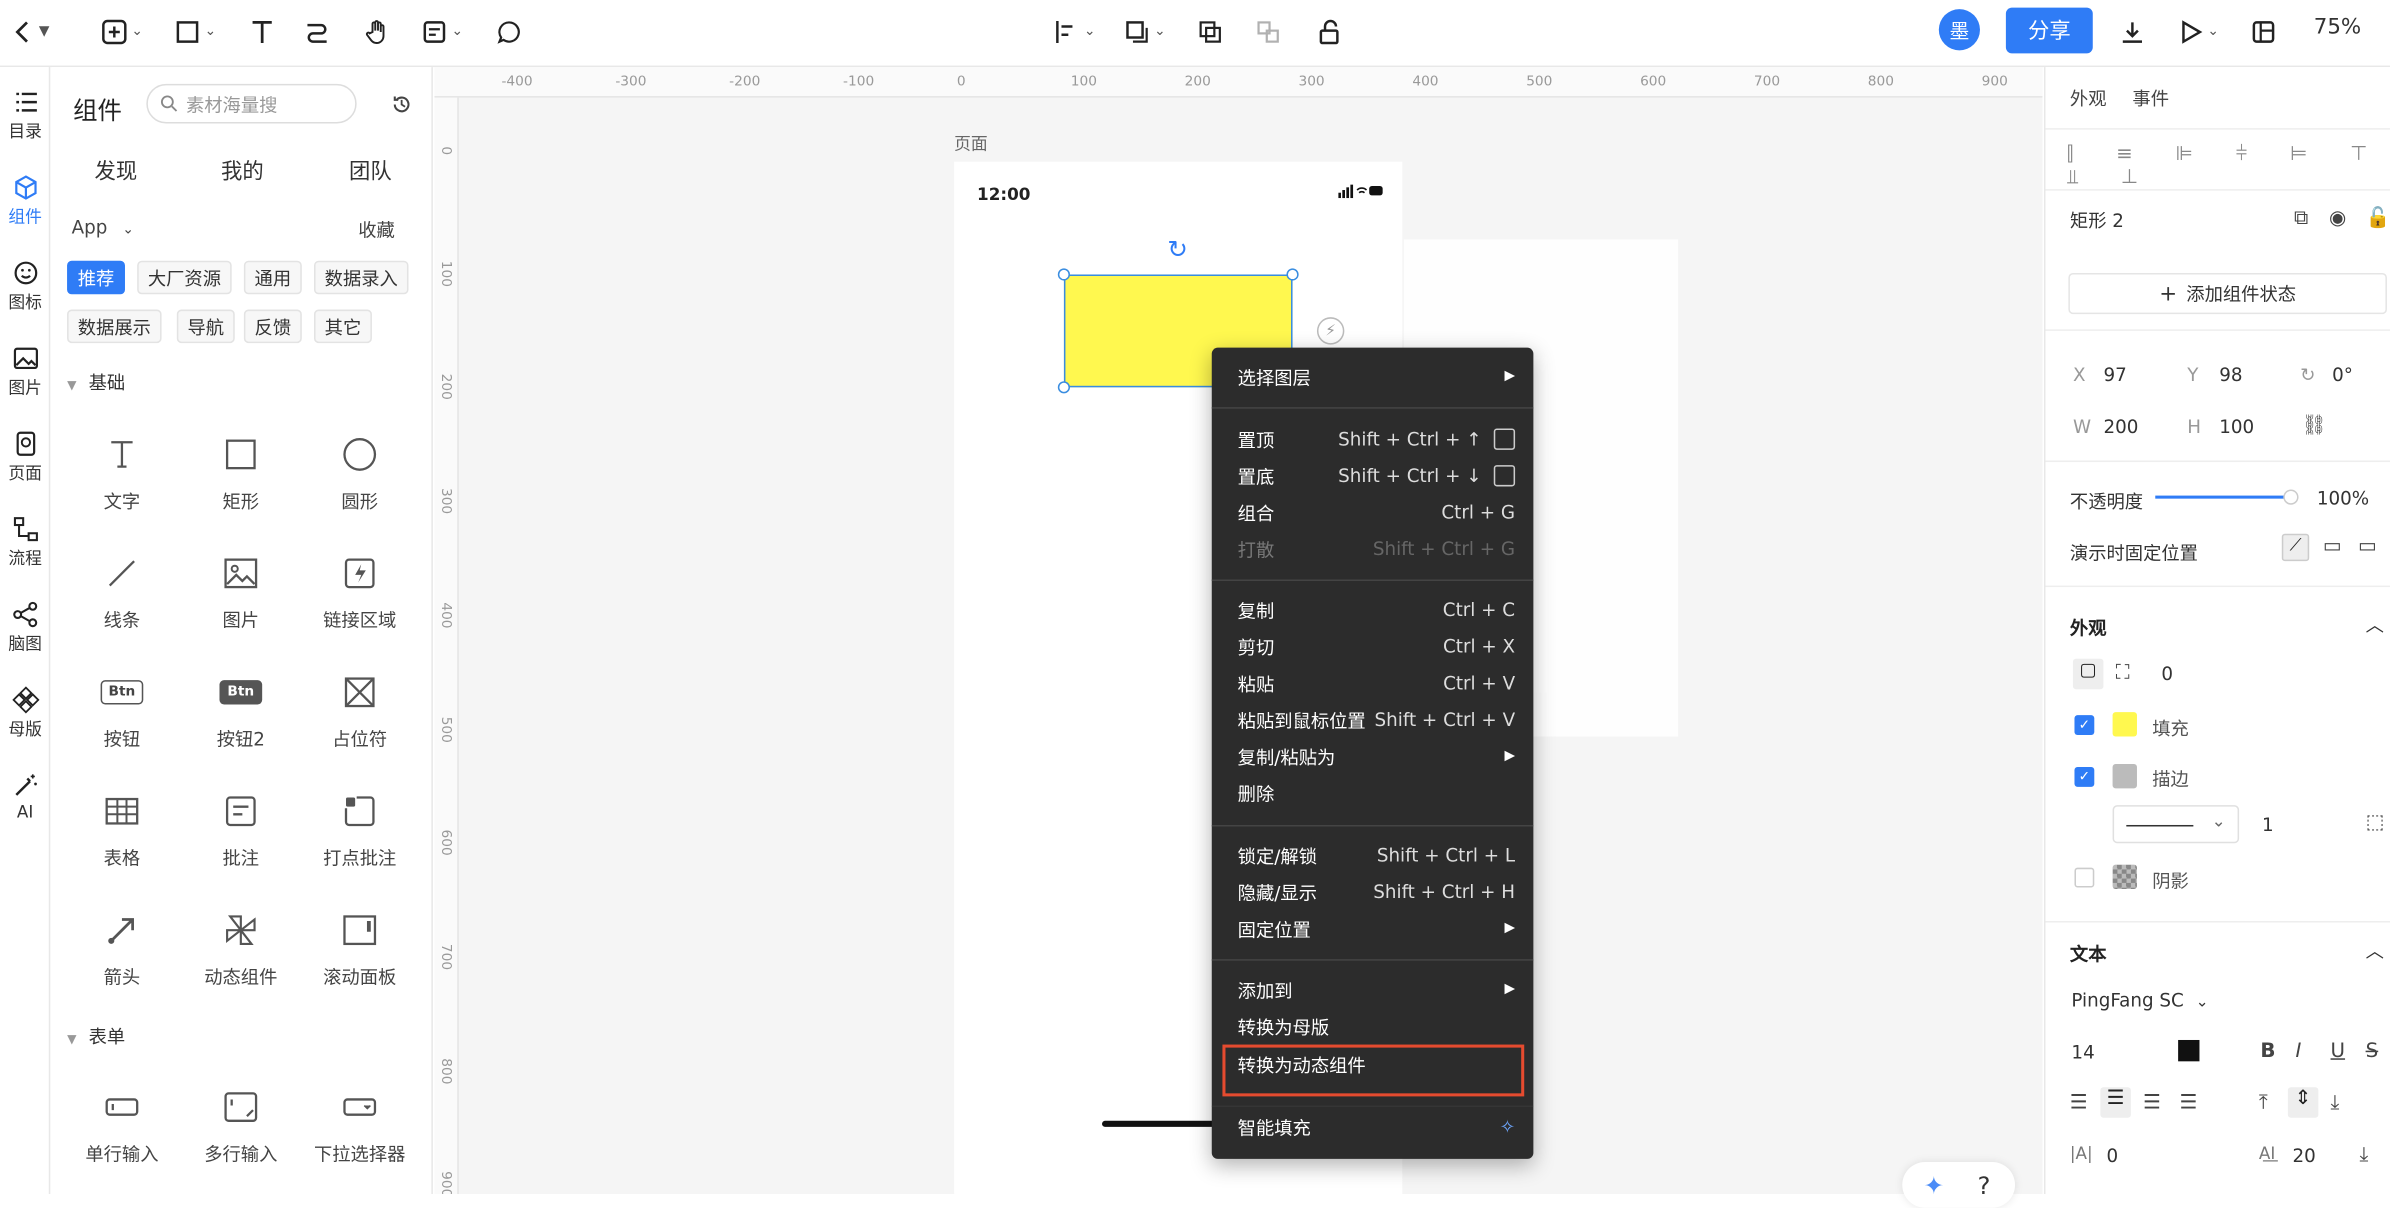  What do you see at coordinates (240, 486) in the screenshot?
I see `component-rectangle: 矩形` at bounding box center [240, 486].